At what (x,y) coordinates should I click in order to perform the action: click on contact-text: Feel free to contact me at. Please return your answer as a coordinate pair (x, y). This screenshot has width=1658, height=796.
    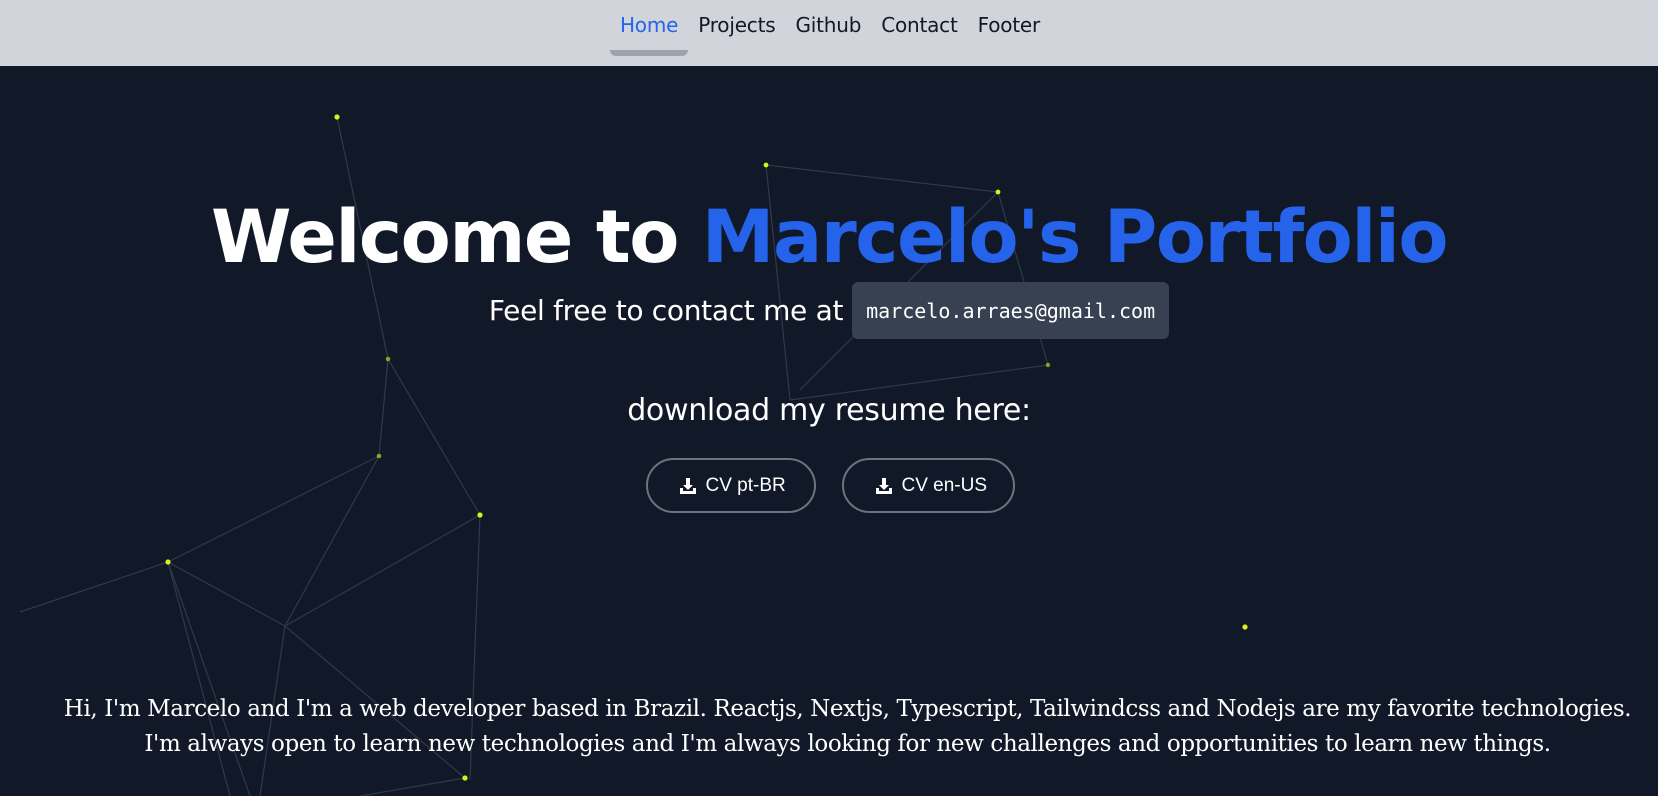
    Looking at the image, I should click on (666, 310).